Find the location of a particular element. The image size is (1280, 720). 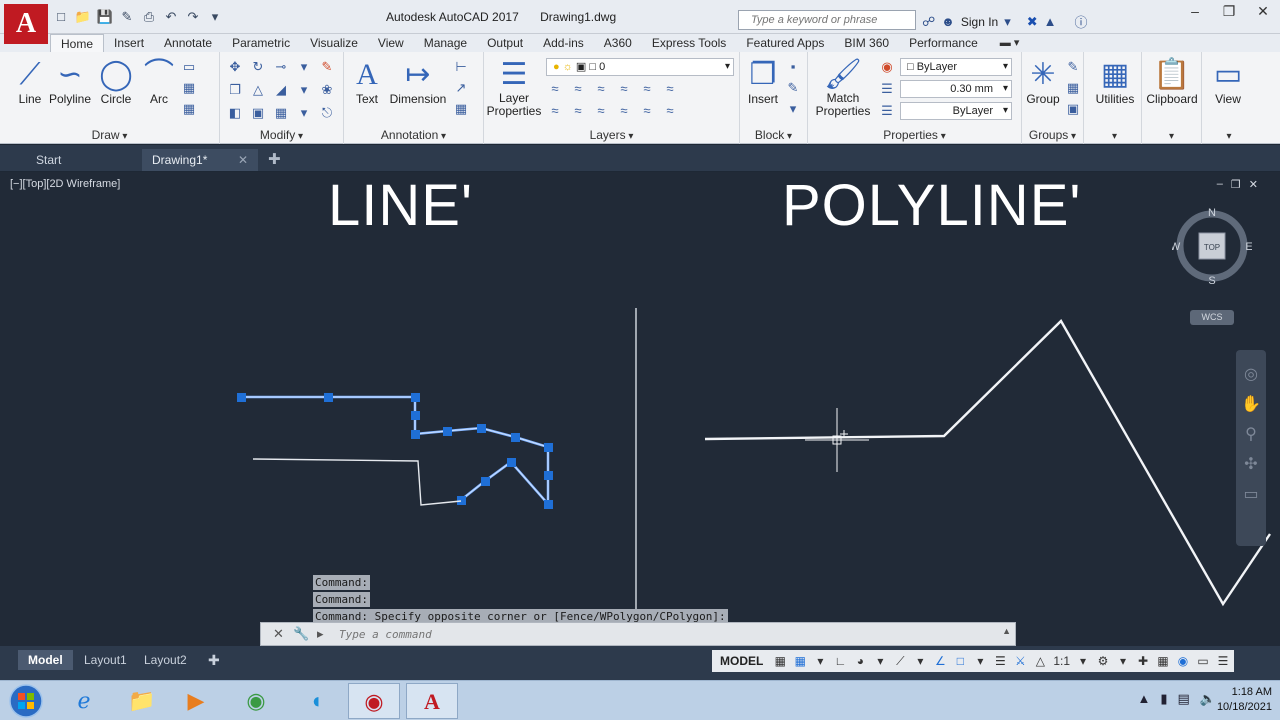

minimize-icon: – is located at coordinates (1195, 12).